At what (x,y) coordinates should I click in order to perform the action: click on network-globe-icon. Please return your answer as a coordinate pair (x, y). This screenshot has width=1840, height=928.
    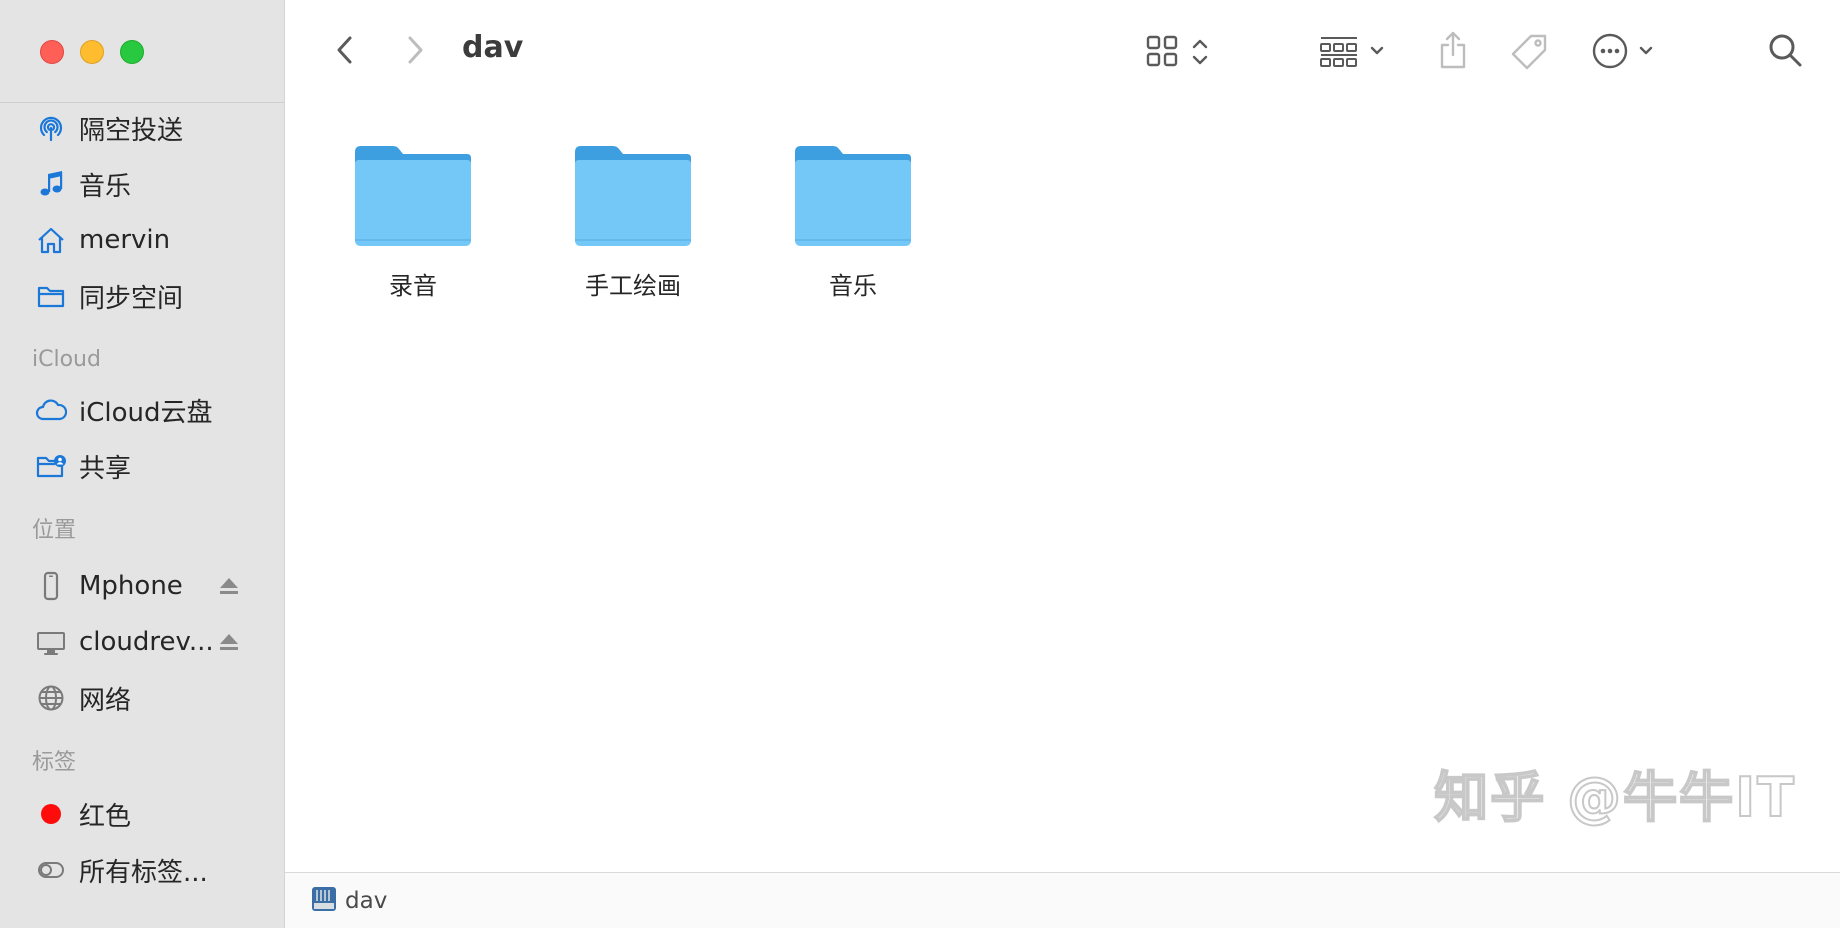
    Looking at the image, I should click on (51, 698).